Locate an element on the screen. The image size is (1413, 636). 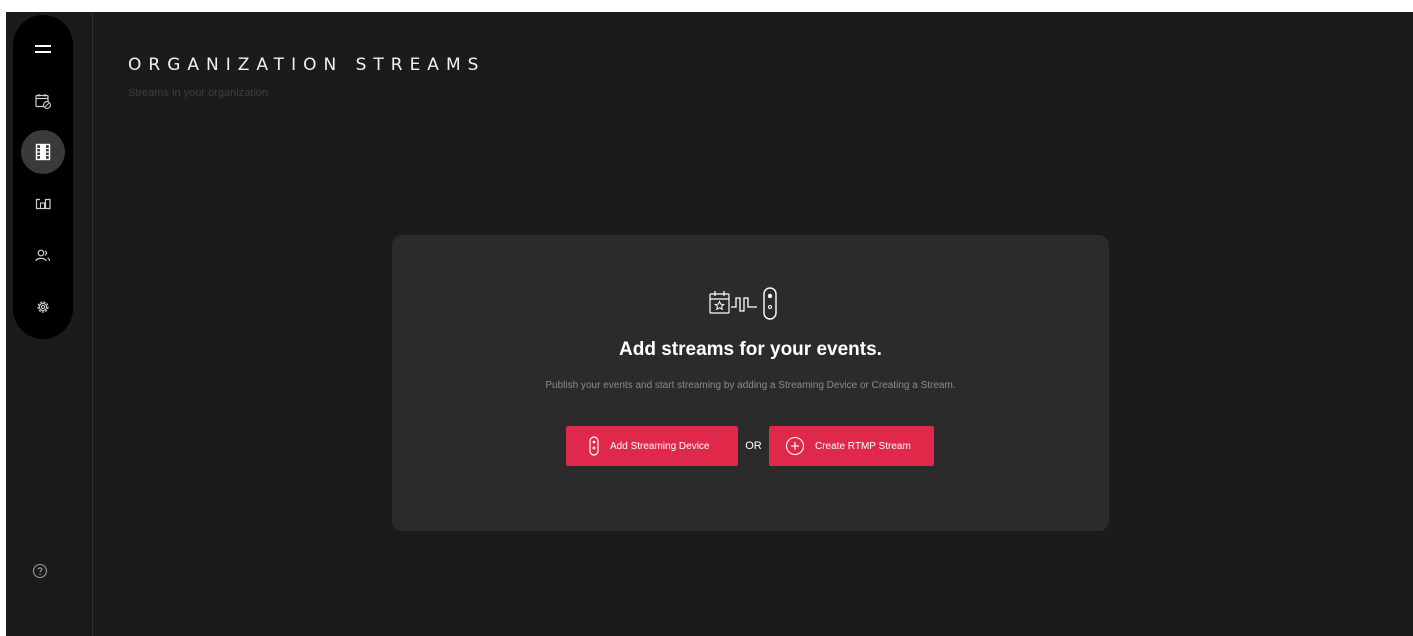
gear-icon is located at coordinates (43, 307).